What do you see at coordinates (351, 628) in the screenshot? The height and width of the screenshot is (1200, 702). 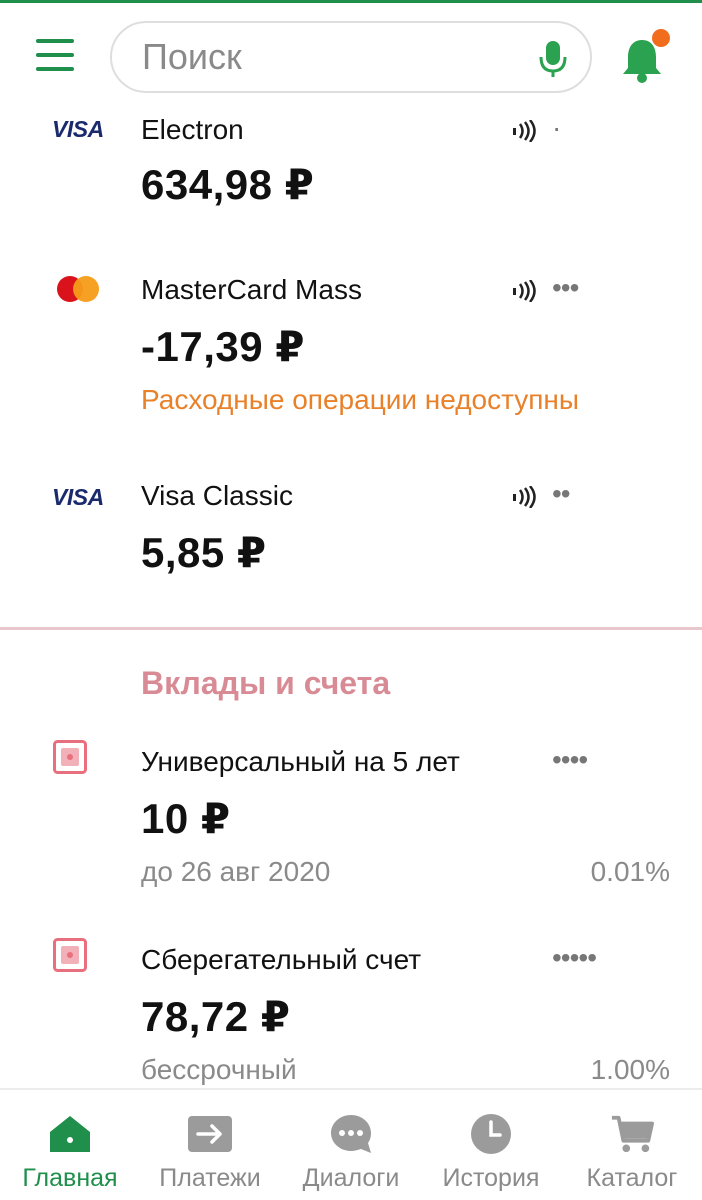 I see `section-divider` at bounding box center [351, 628].